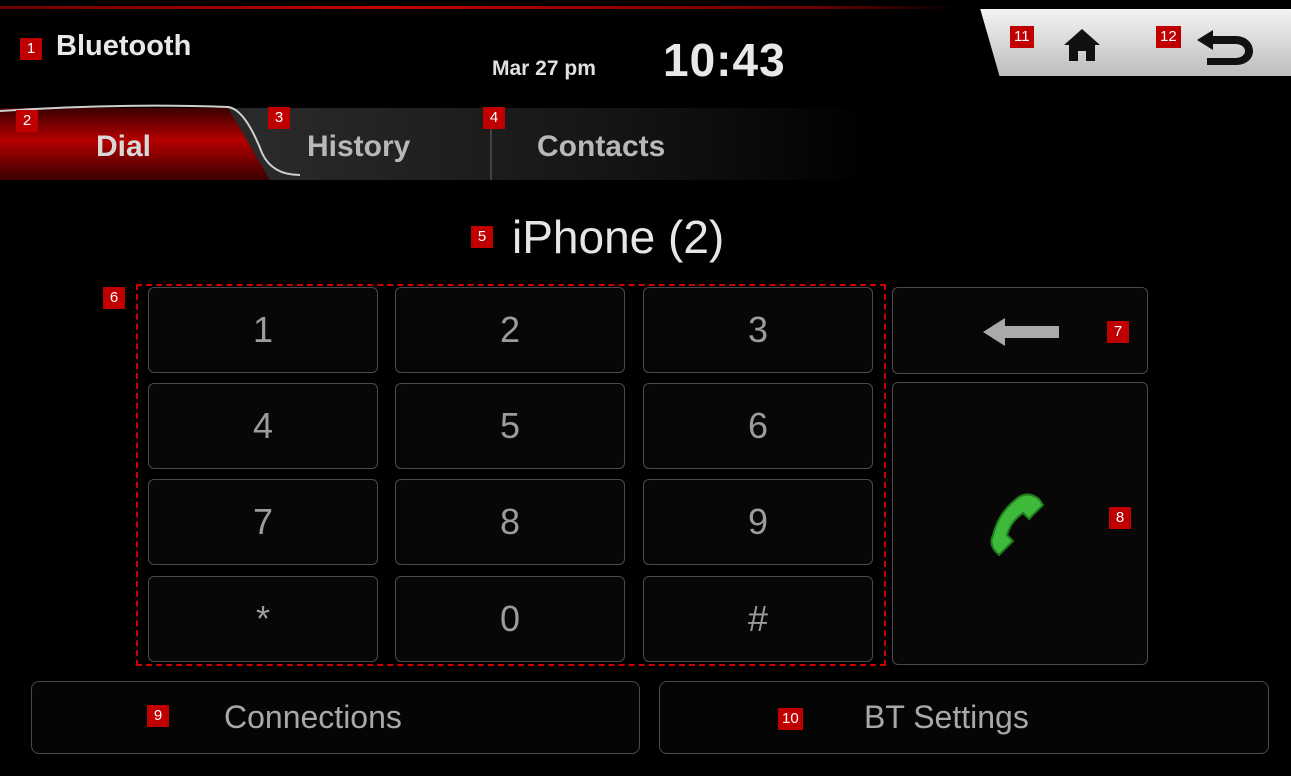  Describe the element at coordinates (124, 46) in the screenshot. I see `app-title: Bluetooth` at that location.